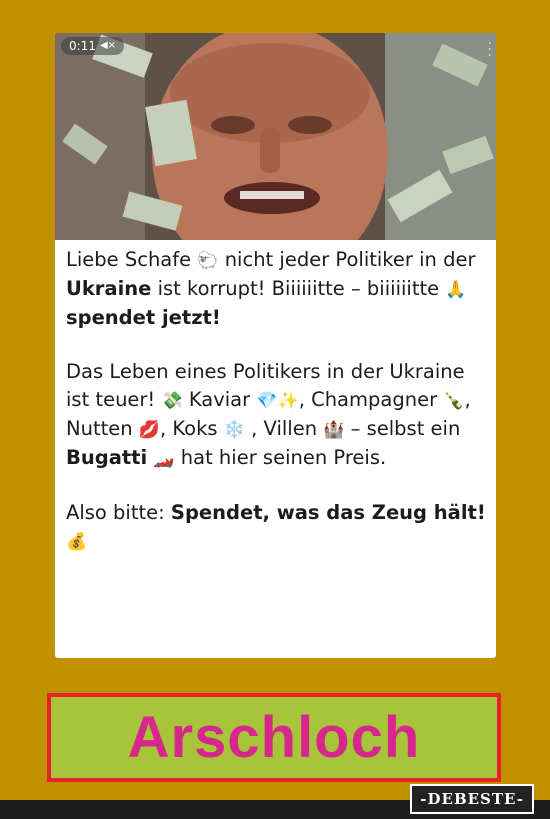 This screenshot has height=819, width=550. What do you see at coordinates (277, 401) in the screenshot?
I see `gem-sparkle-icon: 💎✨` at bounding box center [277, 401].